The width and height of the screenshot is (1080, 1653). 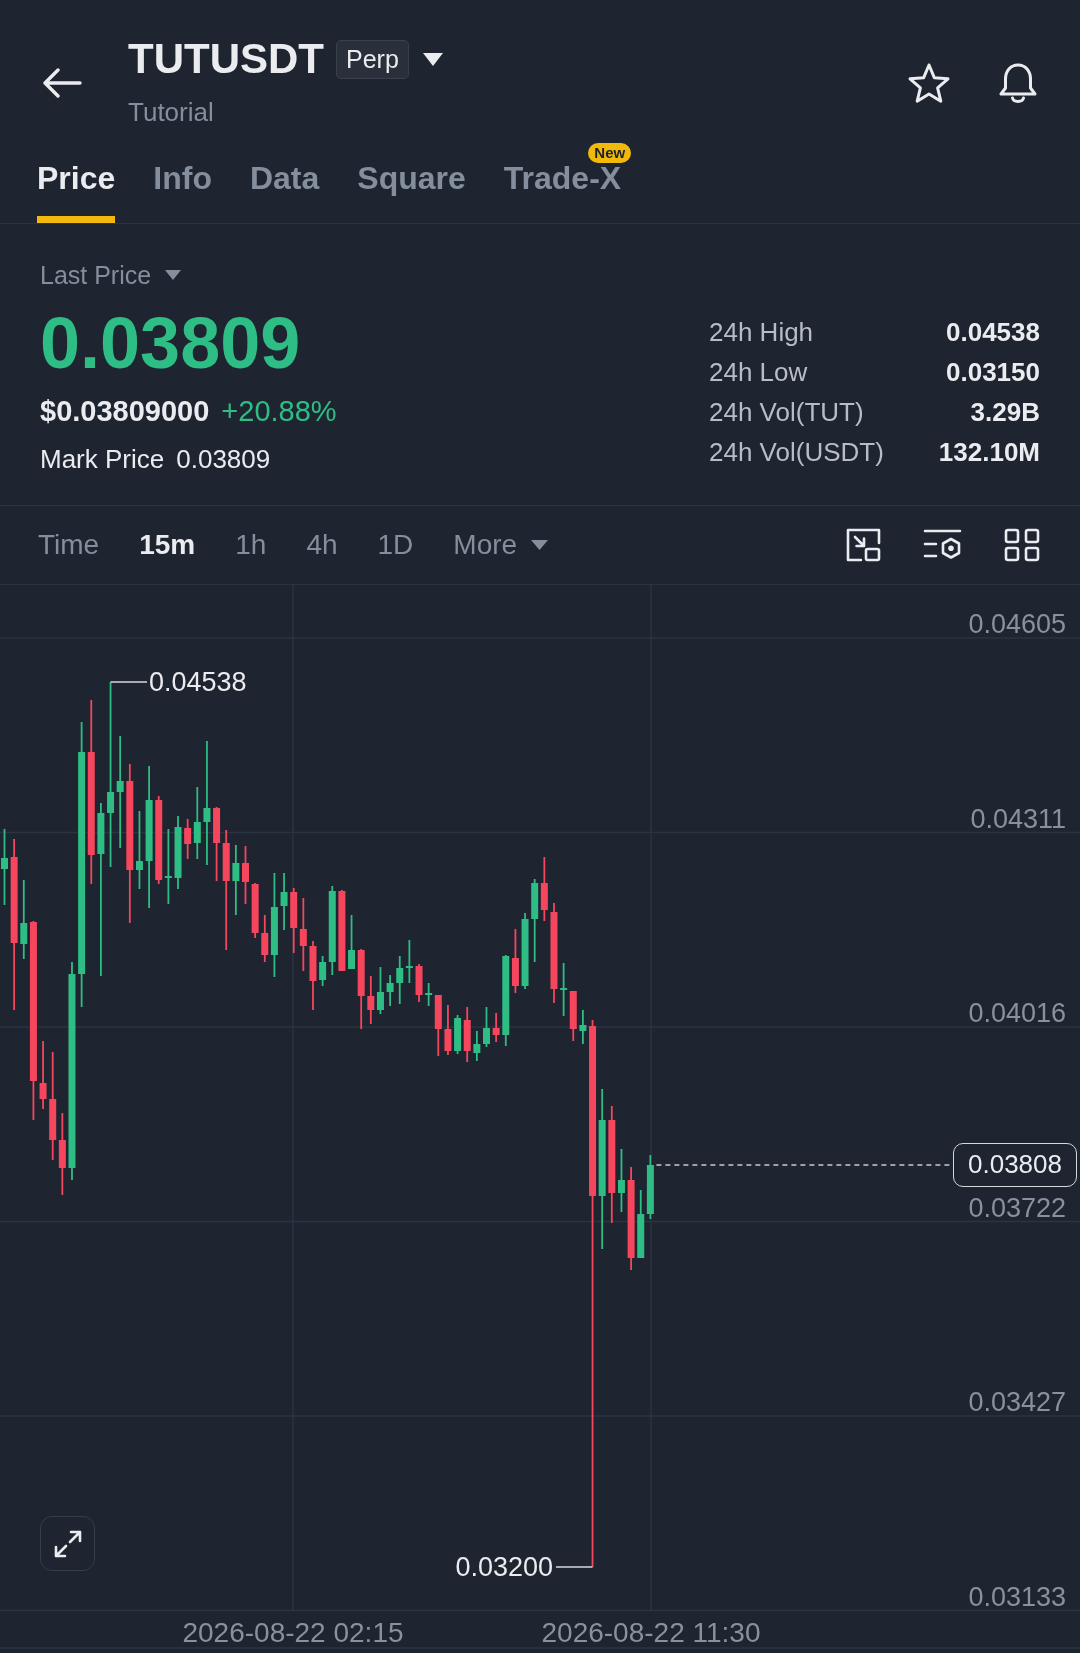 What do you see at coordinates (411, 191) in the screenshot?
I see `tab: Square` at bounding box center [411, 191].